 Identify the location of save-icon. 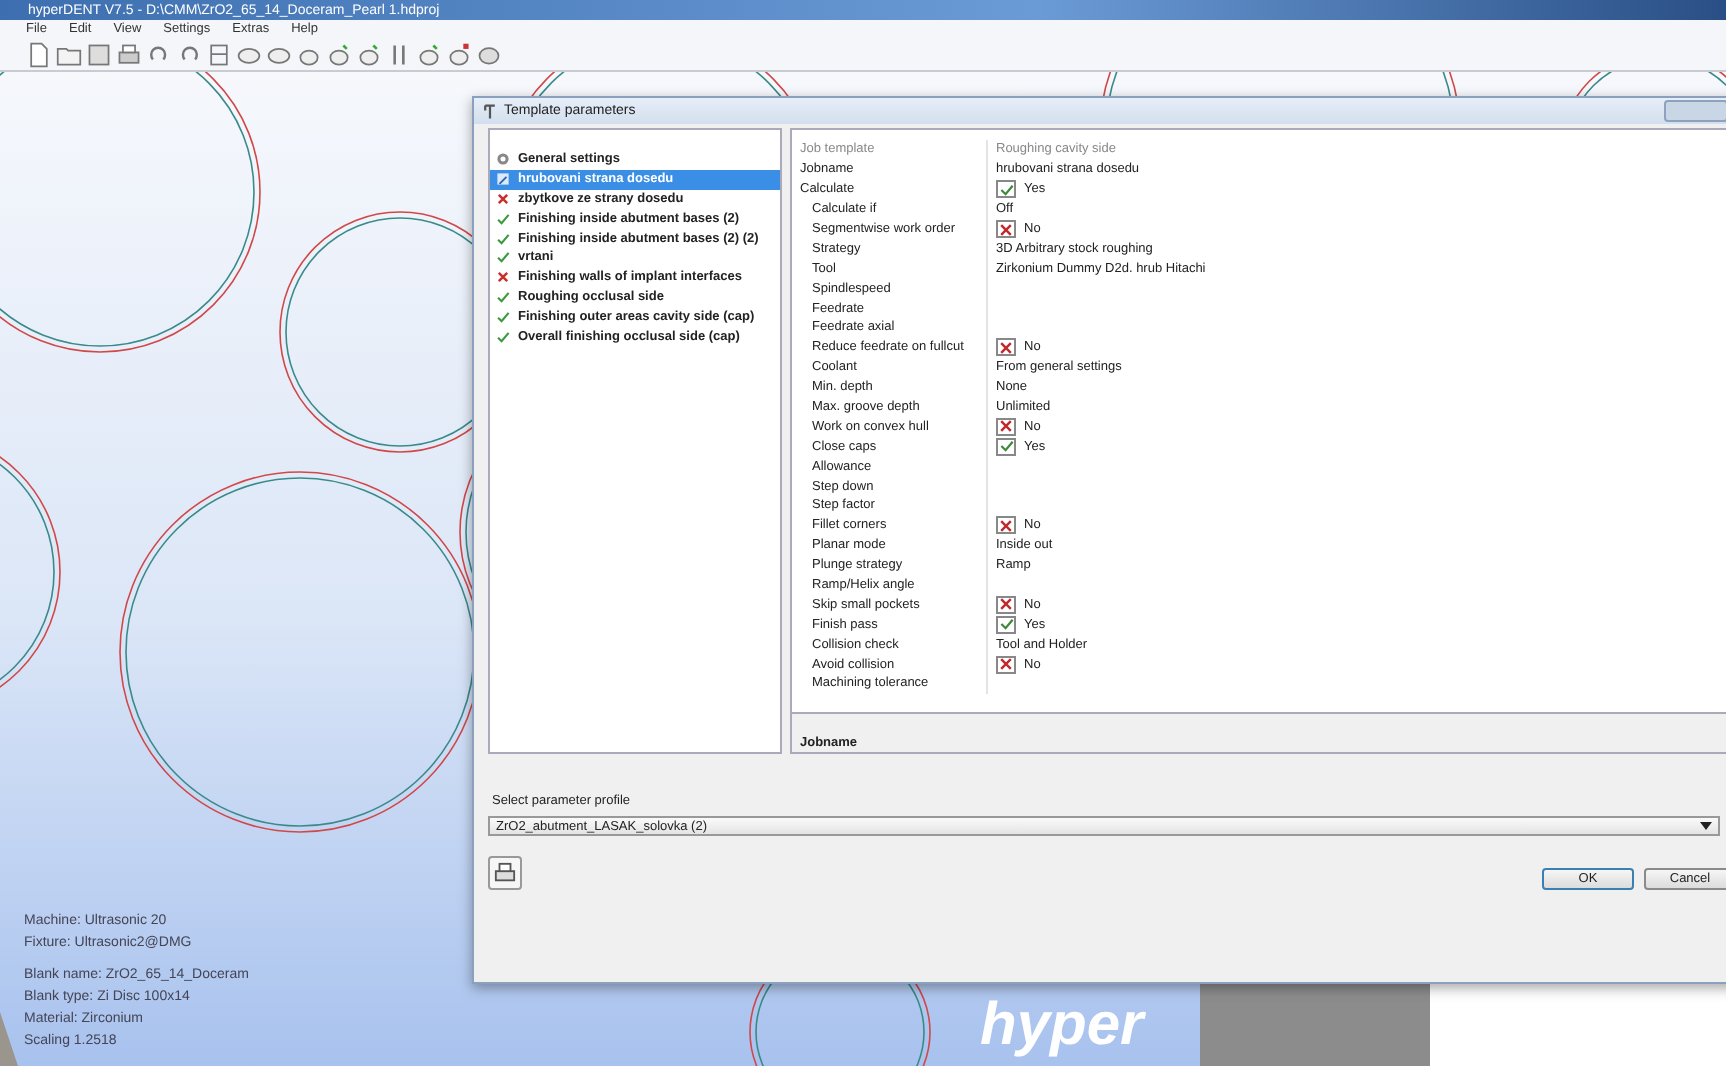
(99, 54).